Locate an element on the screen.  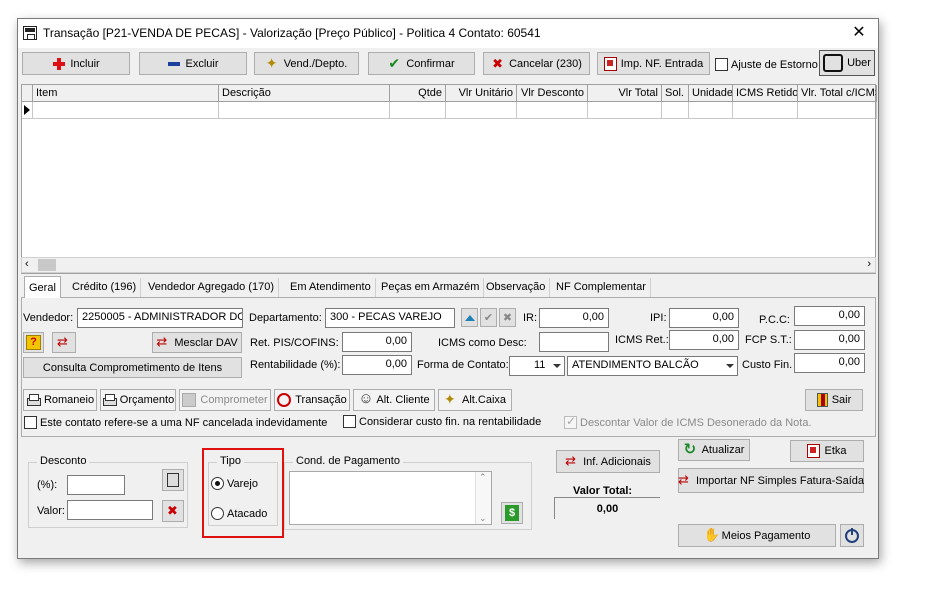
comprometer-label: Comprometer is located at coordinates (234, 400).